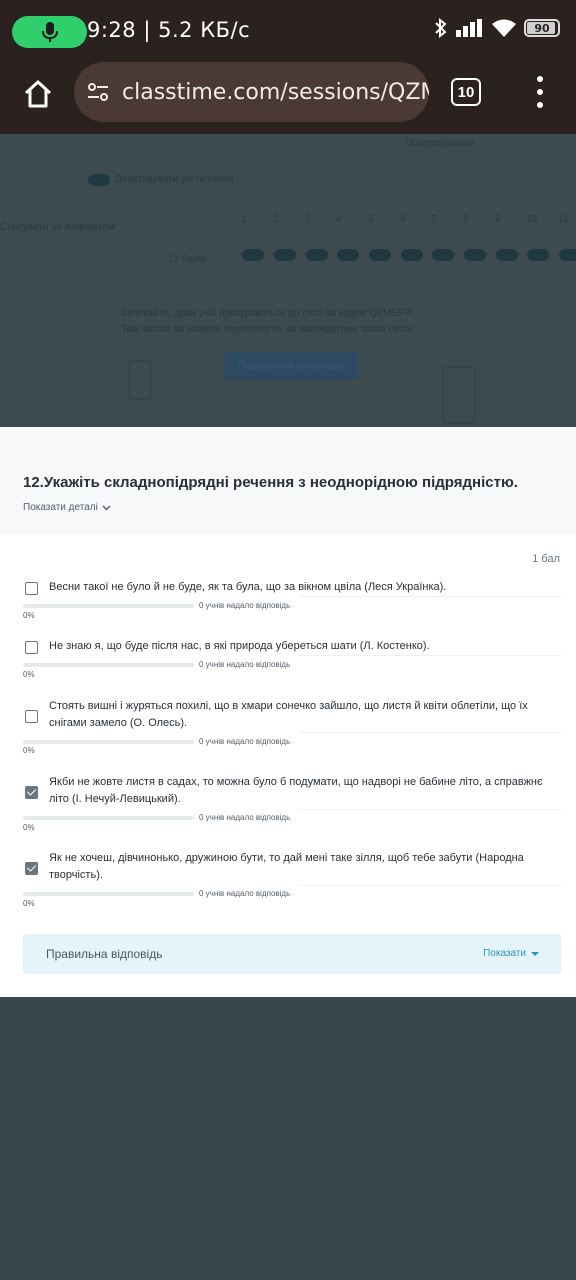 The height and width of the screenshot is (1280, 576). Describe the element at coordinates (532, 219) in the screenshot. I see `col-10: 10` at that location.